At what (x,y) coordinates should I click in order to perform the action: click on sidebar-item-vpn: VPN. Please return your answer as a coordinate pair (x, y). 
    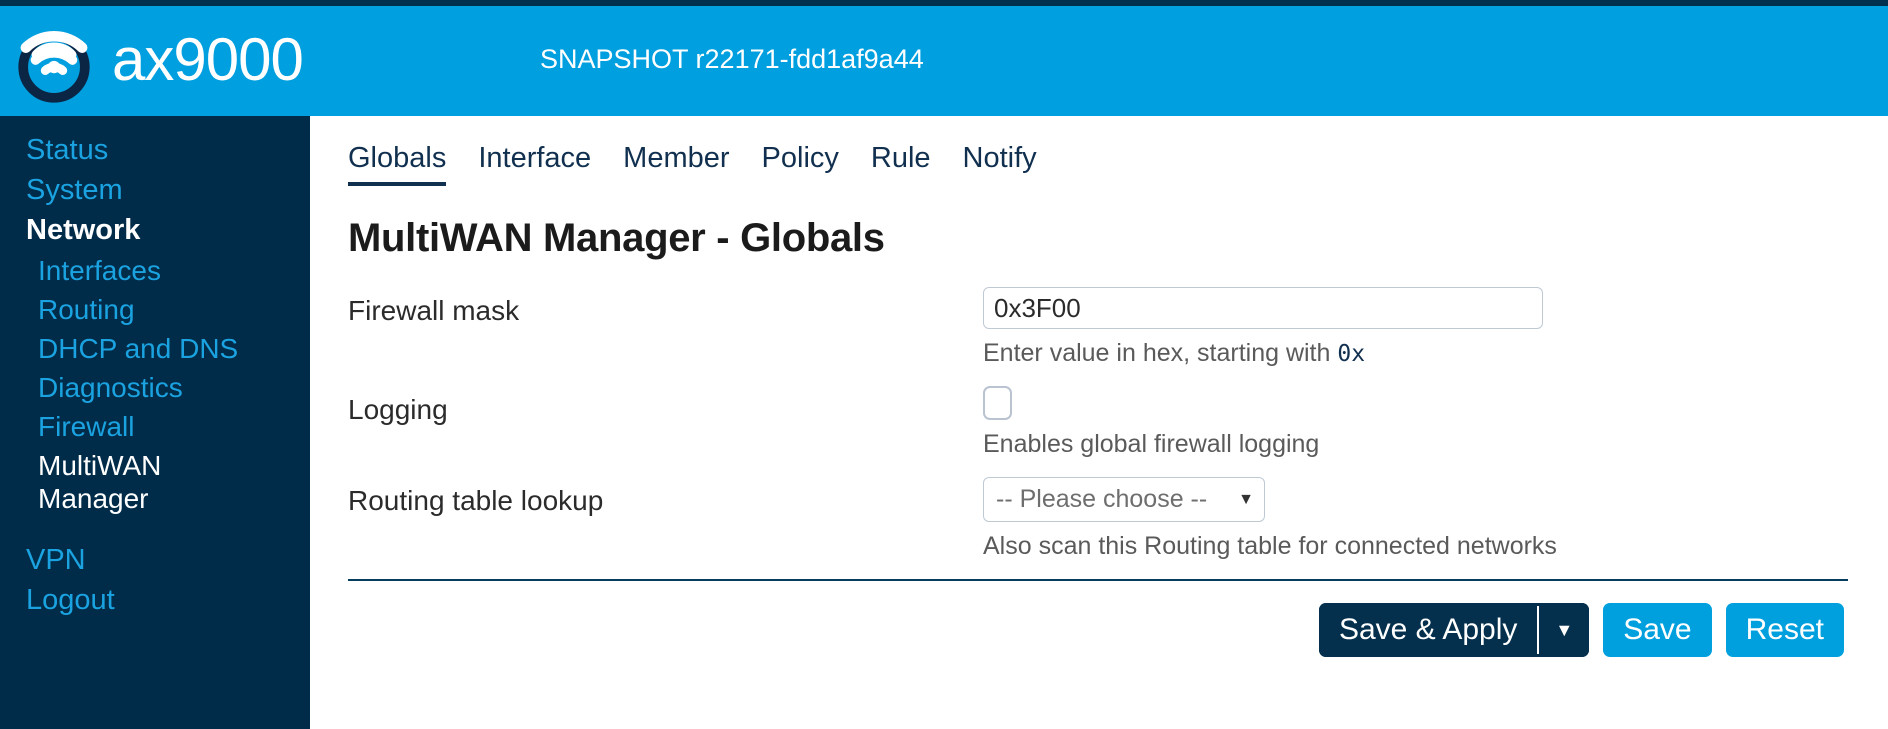
    Looking at the image, I should click on (155, 560).